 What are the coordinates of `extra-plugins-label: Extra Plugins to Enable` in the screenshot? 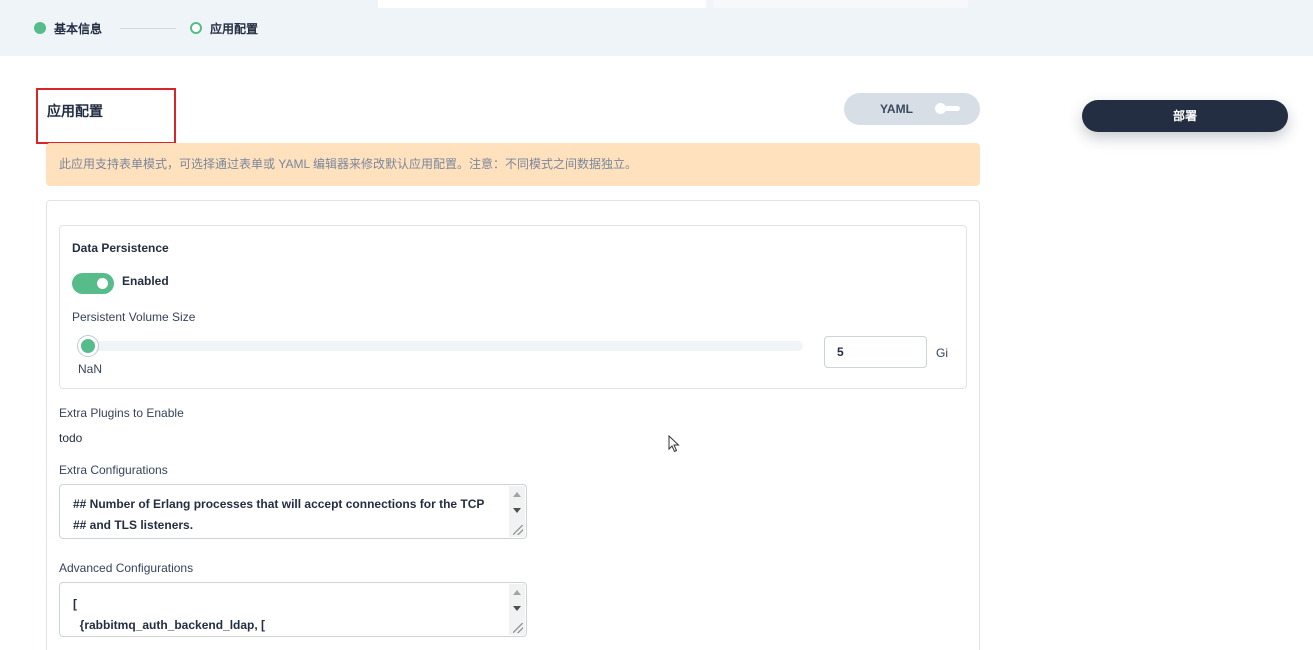 It's located at (121, 413).